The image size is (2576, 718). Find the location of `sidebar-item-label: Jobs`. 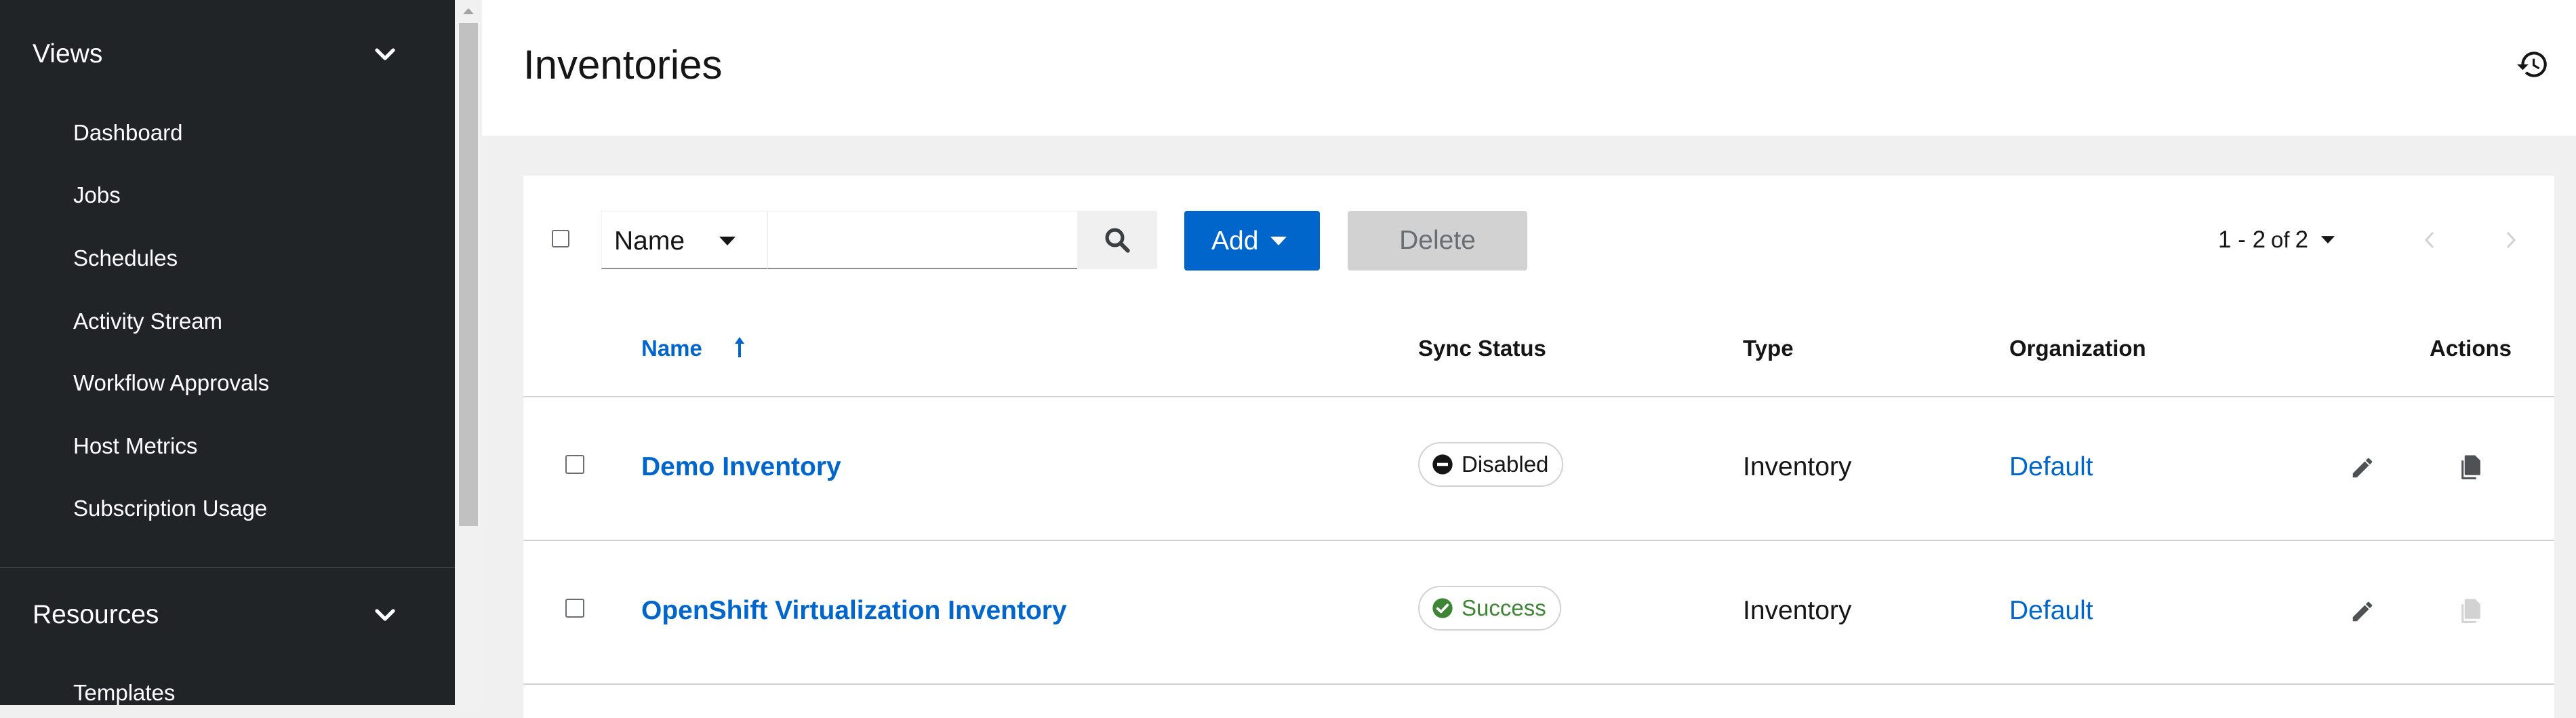

sidebar-item-label: Jobs is located at coordinates (97, 194).